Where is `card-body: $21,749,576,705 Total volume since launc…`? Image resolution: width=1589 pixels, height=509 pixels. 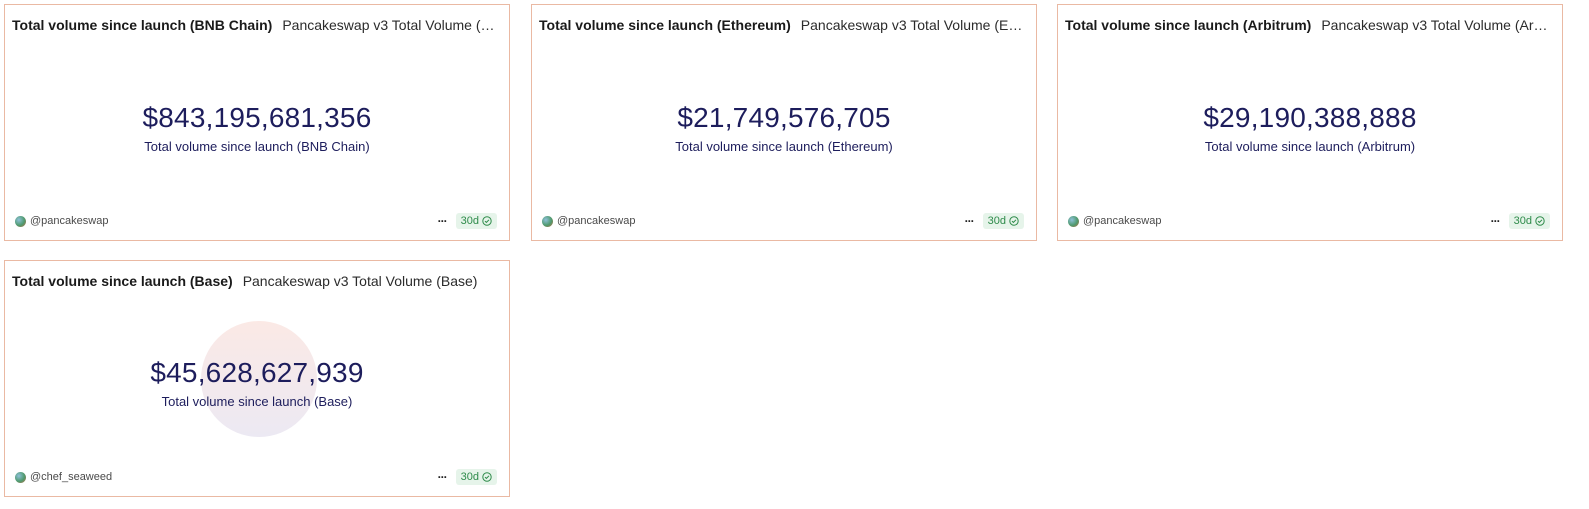 card-body: $21,749,576,705 Total volume since launc… is located at coordinates (784, 127).